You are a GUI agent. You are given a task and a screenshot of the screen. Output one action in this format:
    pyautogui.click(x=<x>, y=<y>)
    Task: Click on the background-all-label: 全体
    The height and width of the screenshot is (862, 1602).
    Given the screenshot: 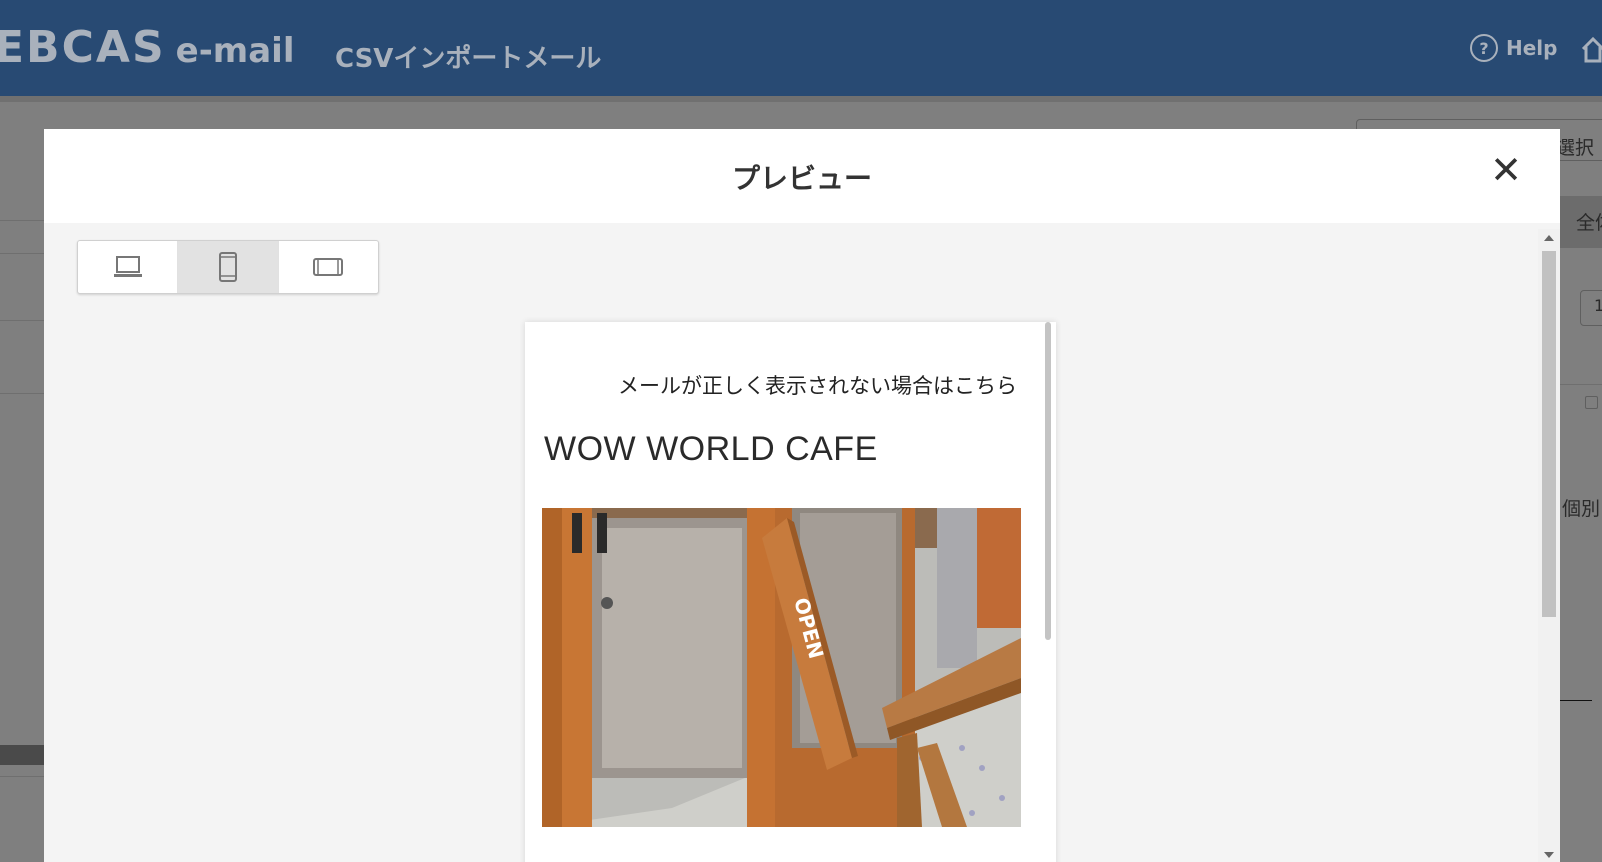 What is the action you would take?
    pyautogui.click(x=1589, y=223)
    